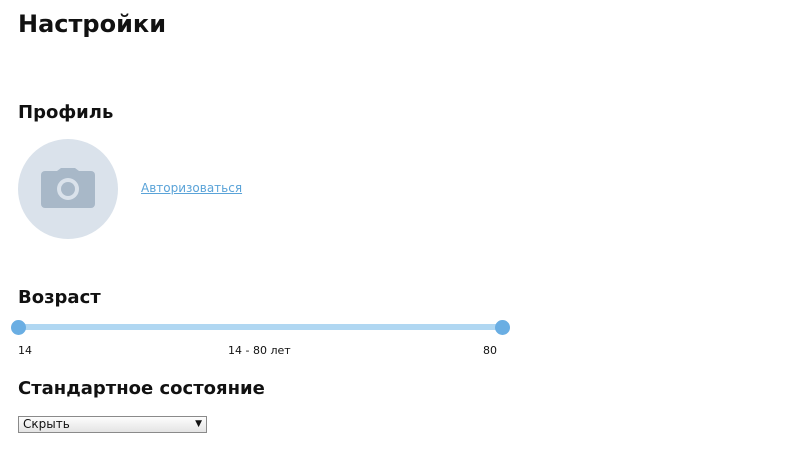 The image size is (802, 474). Describe the element at coordinates (191, 188) in the screenshot. I see `login-link: Авторизоваться` at that location.